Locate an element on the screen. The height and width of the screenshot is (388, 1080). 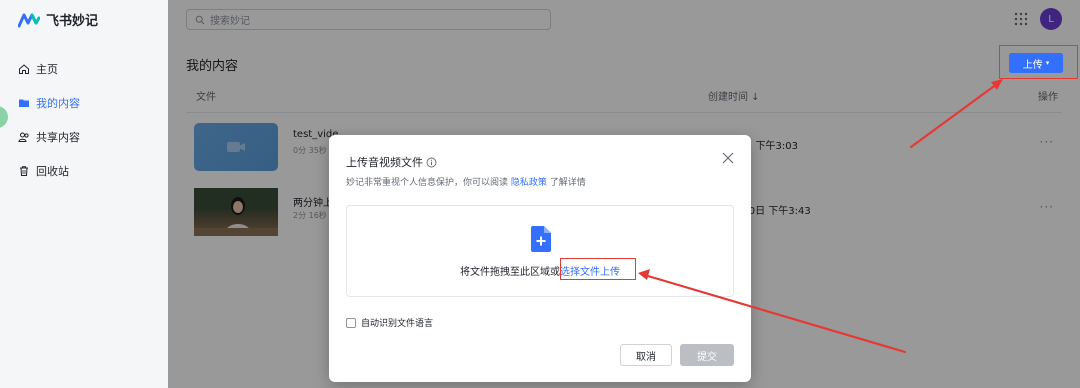
drop-instructions: 将文件拖拽至此区域或选择文件上传 is located at coordinates (540, 270).